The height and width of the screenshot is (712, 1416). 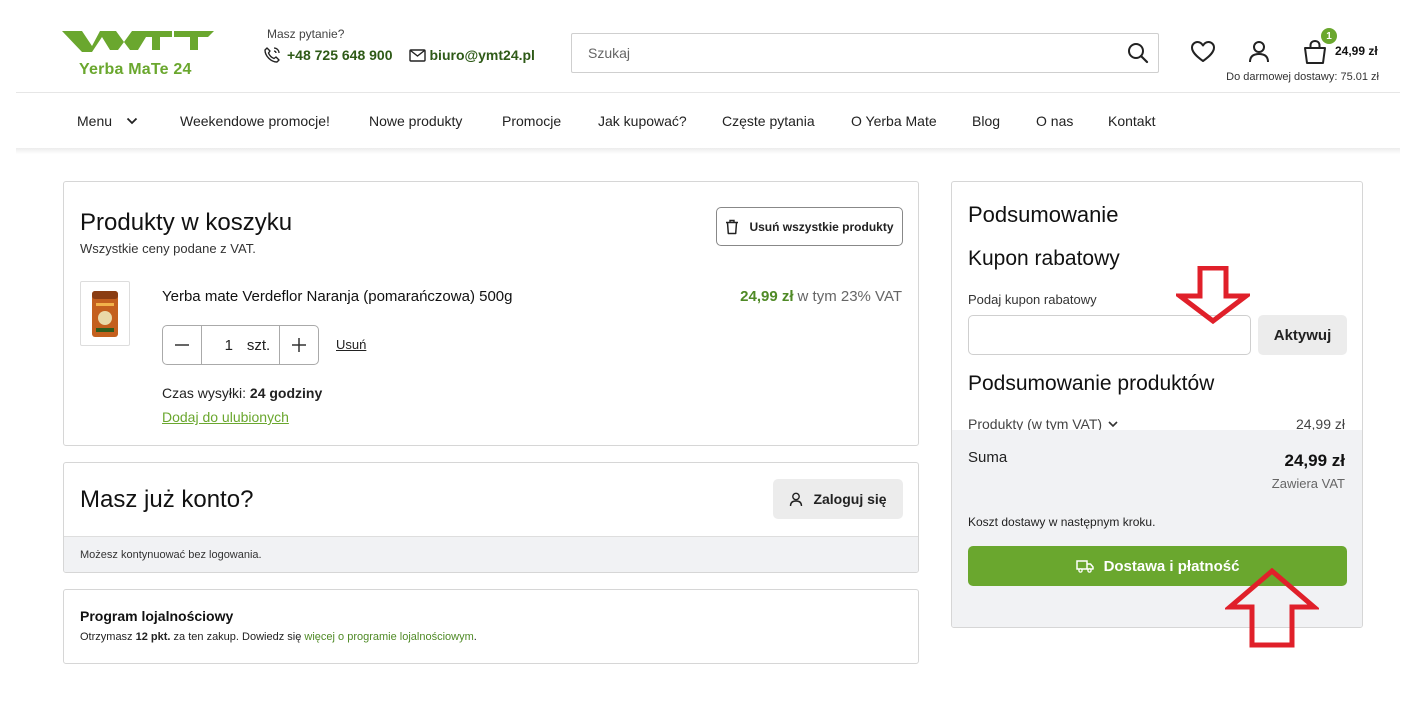 What do you see at coordinates (1043, 214) in the screenshot?
I see `summary-title: Podsumowanie` at bounding box center [1043, 214].